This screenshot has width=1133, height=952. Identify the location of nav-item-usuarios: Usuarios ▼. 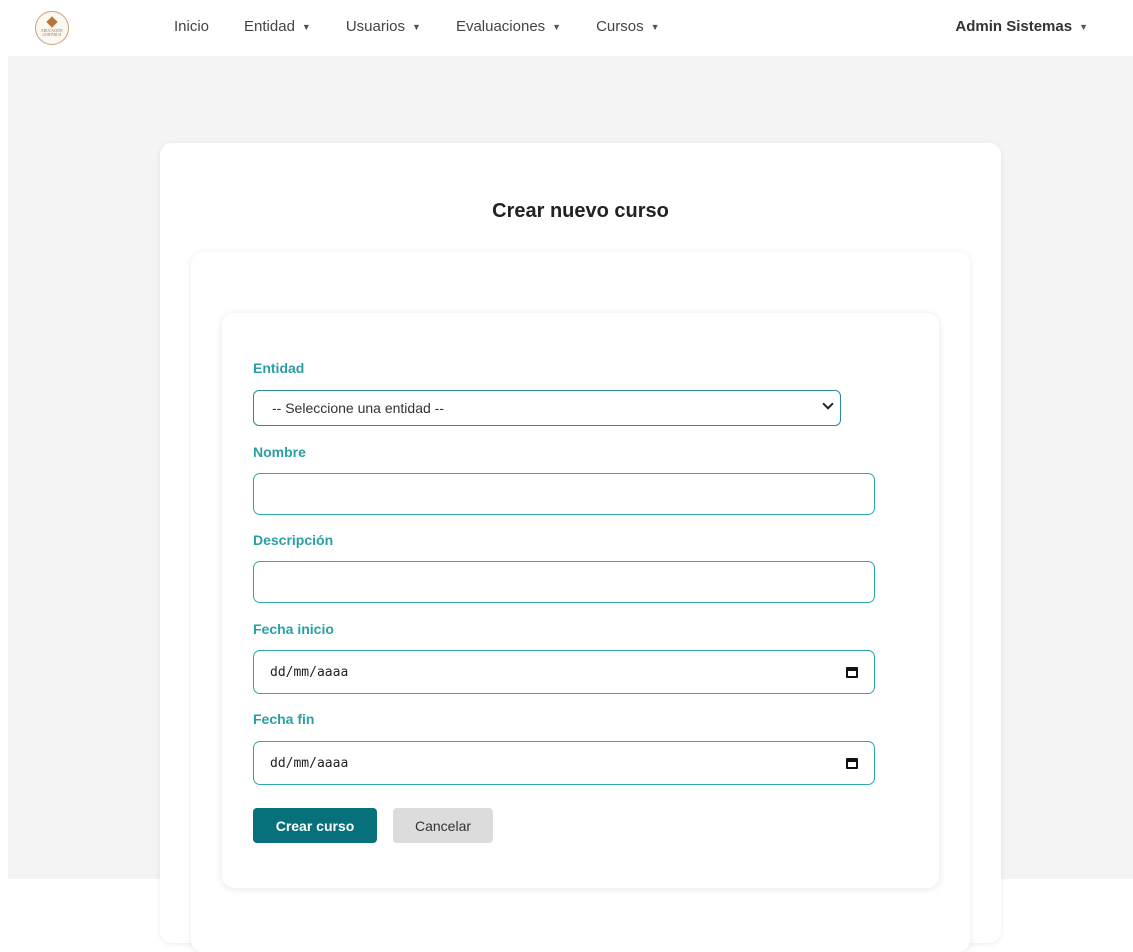
(383, 26).